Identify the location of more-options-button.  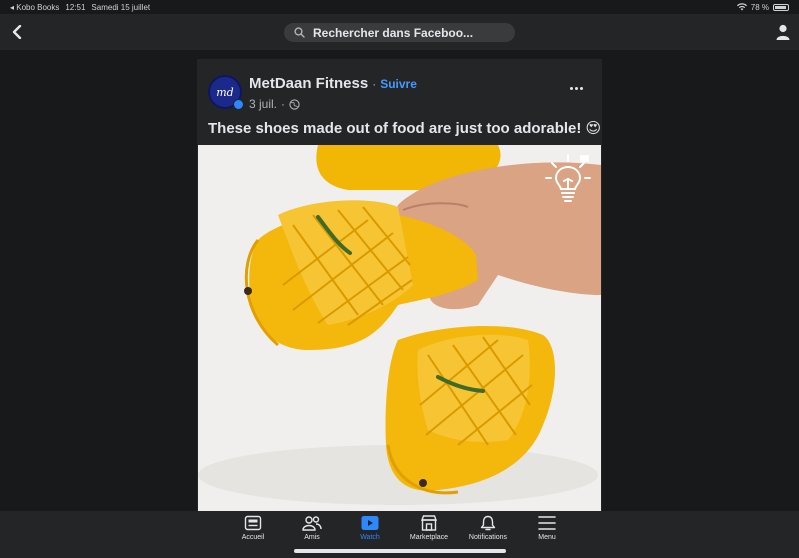
(576, 88).